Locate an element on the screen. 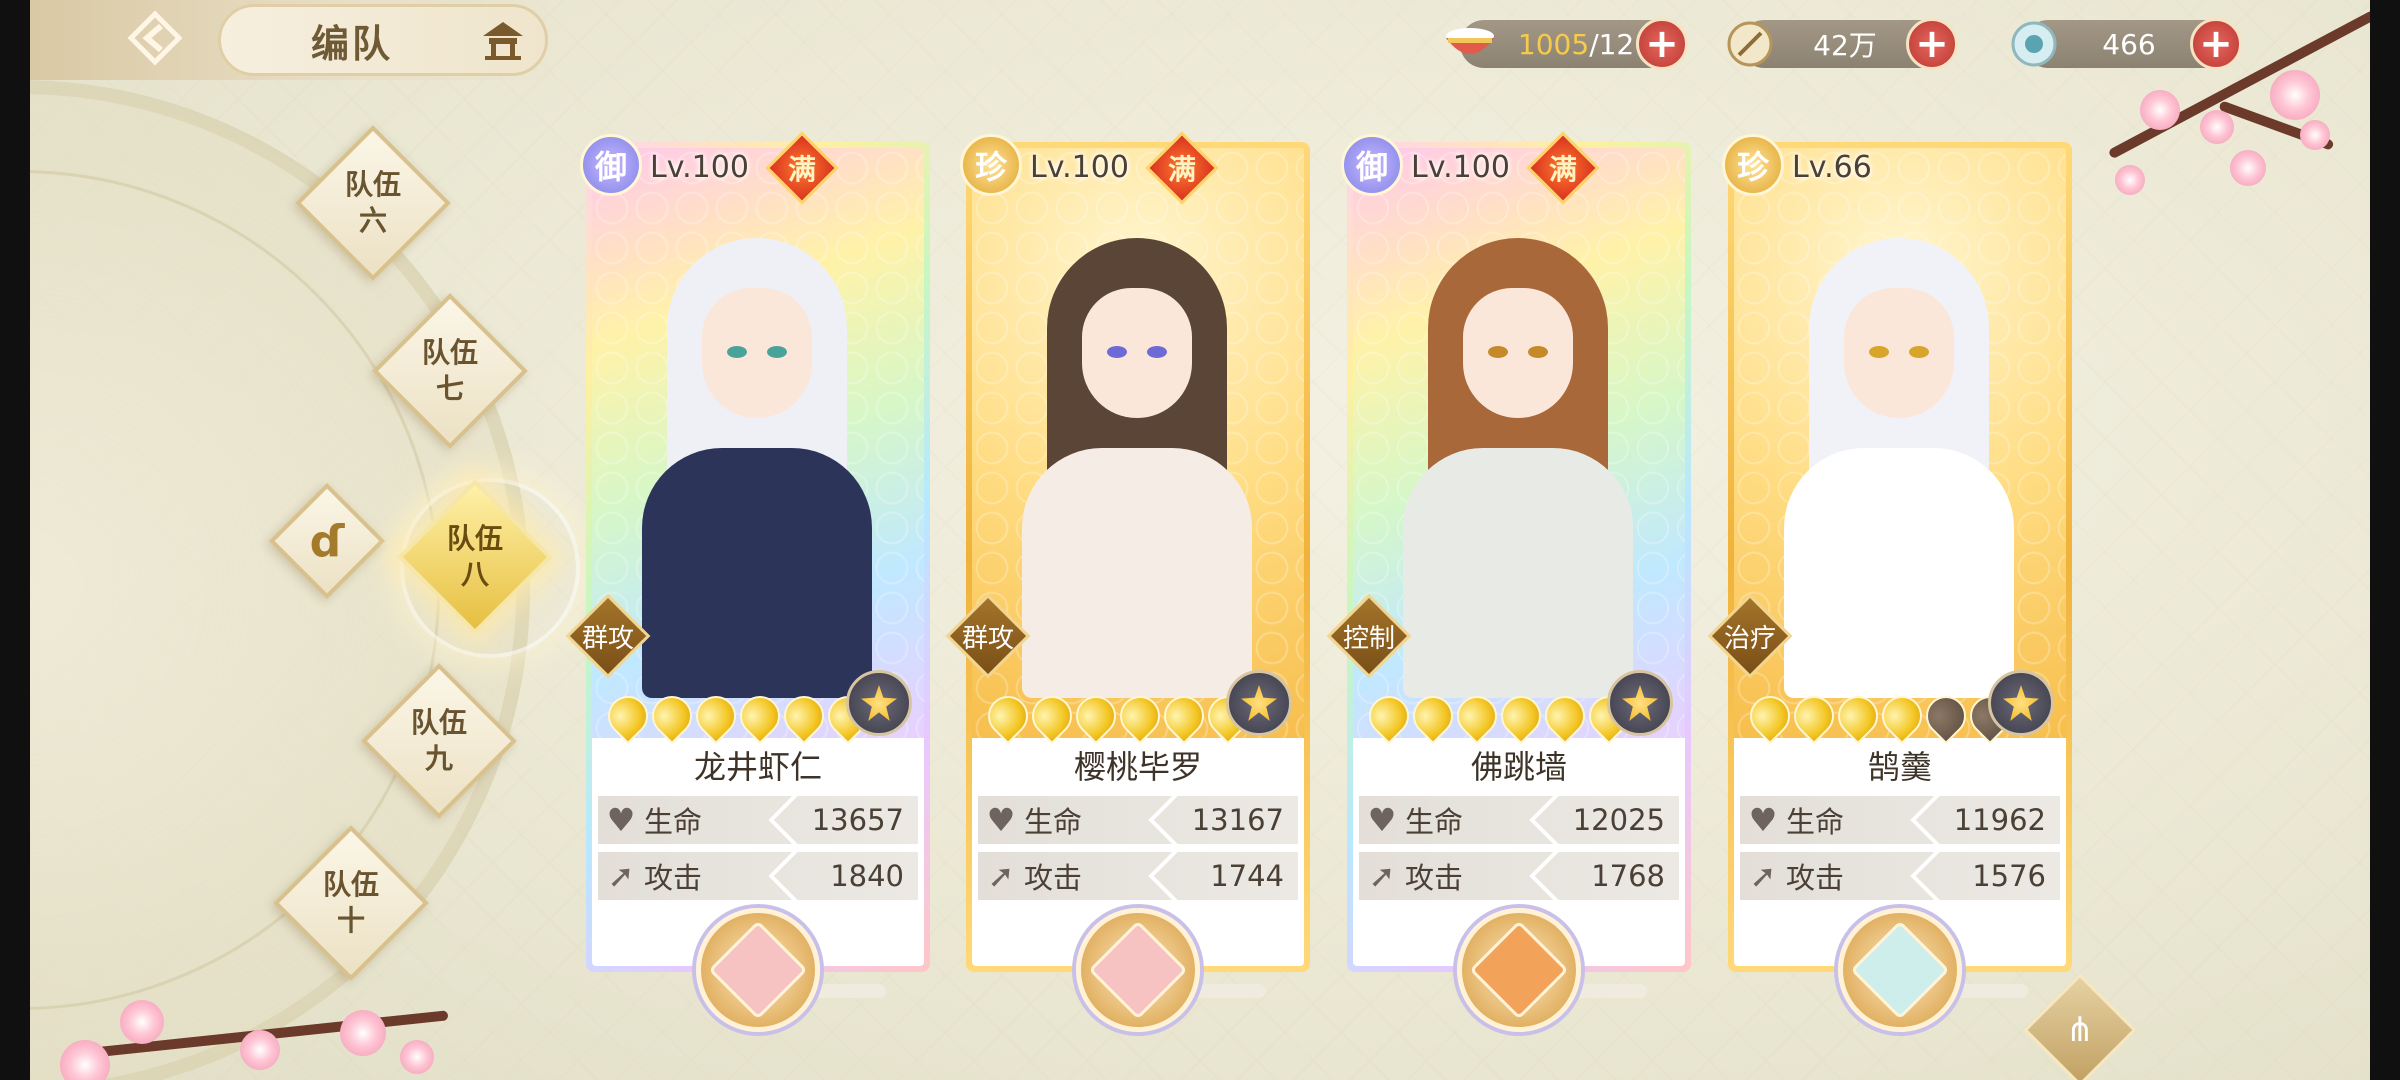 The height and width of the screenshot is (1080, 2400). home-button is located at coordinates (503, 40).